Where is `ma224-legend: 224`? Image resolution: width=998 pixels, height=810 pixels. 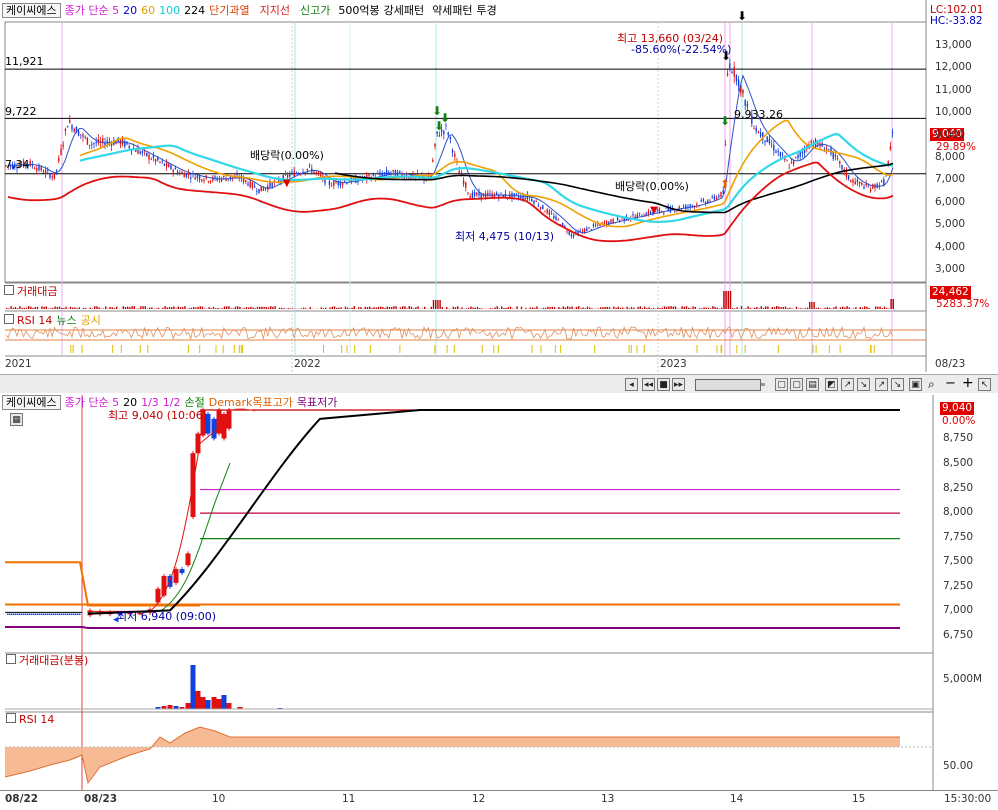
ma224-legend: 224 is located at coordinates (194, 10).